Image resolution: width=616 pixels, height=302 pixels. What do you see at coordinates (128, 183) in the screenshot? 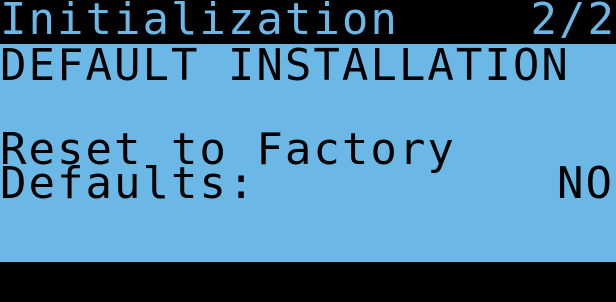
I see `setting-label-line2: Defaults:` at bounding box center [128, 183].